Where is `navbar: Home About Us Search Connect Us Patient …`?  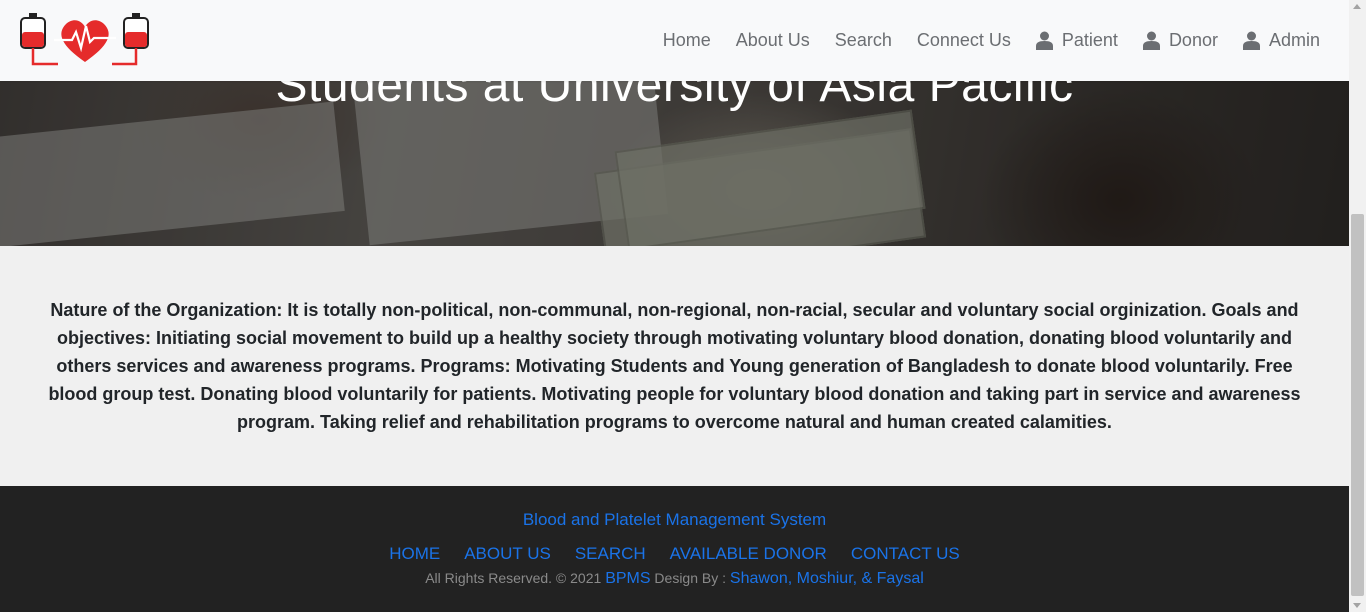
navbar: Home About Us Search Connect Us Patient … is located at coordinates (674, 40).